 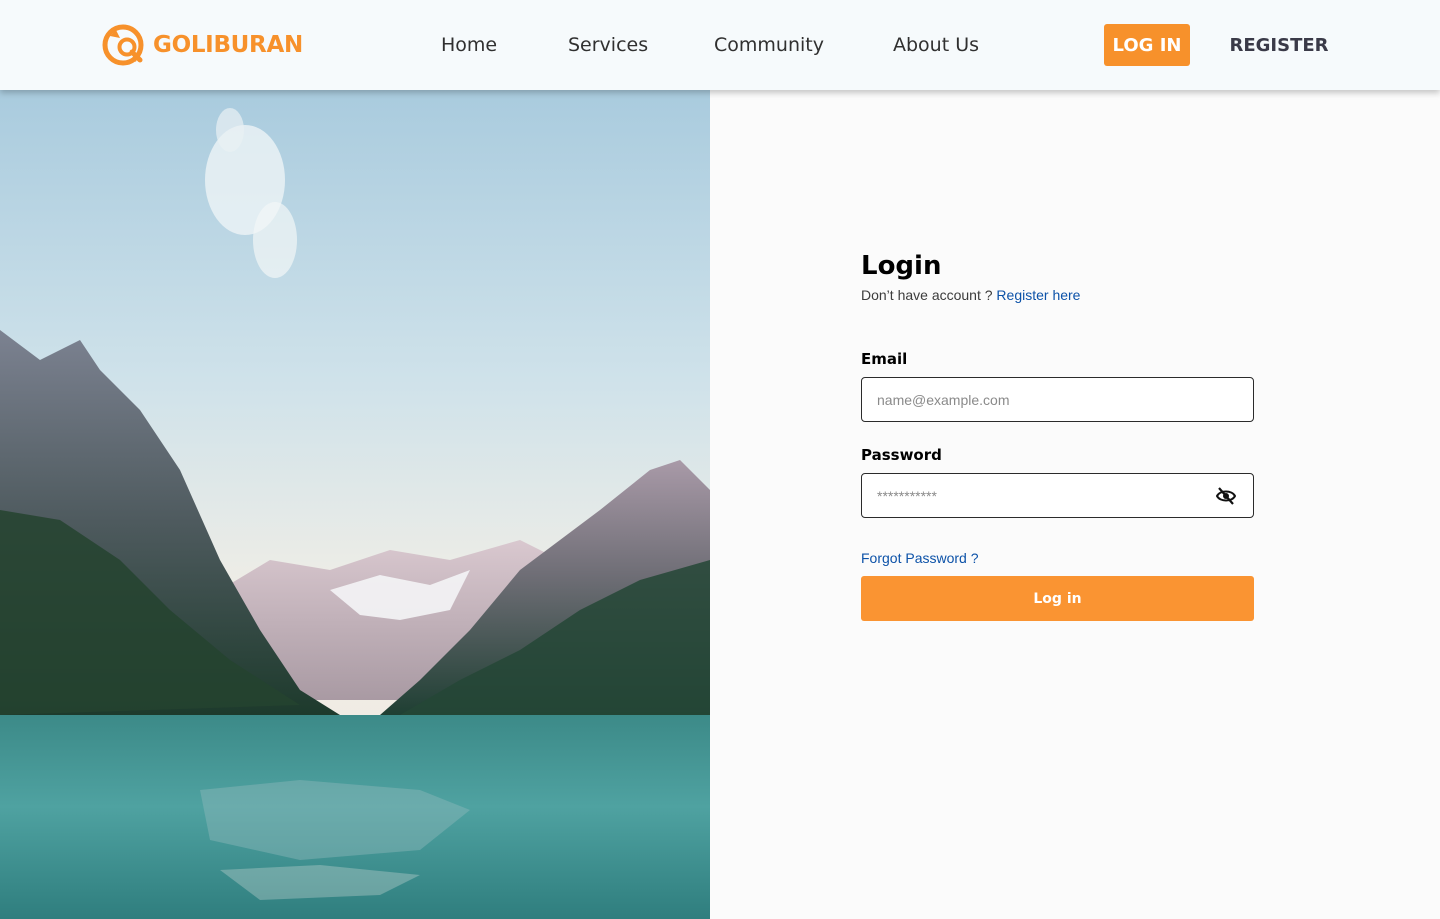 What do you see at coordinates (920, 558) in the screenshot?
I see `forgot-password-link: Forgot Password ?` at bounding box center [920, 558].